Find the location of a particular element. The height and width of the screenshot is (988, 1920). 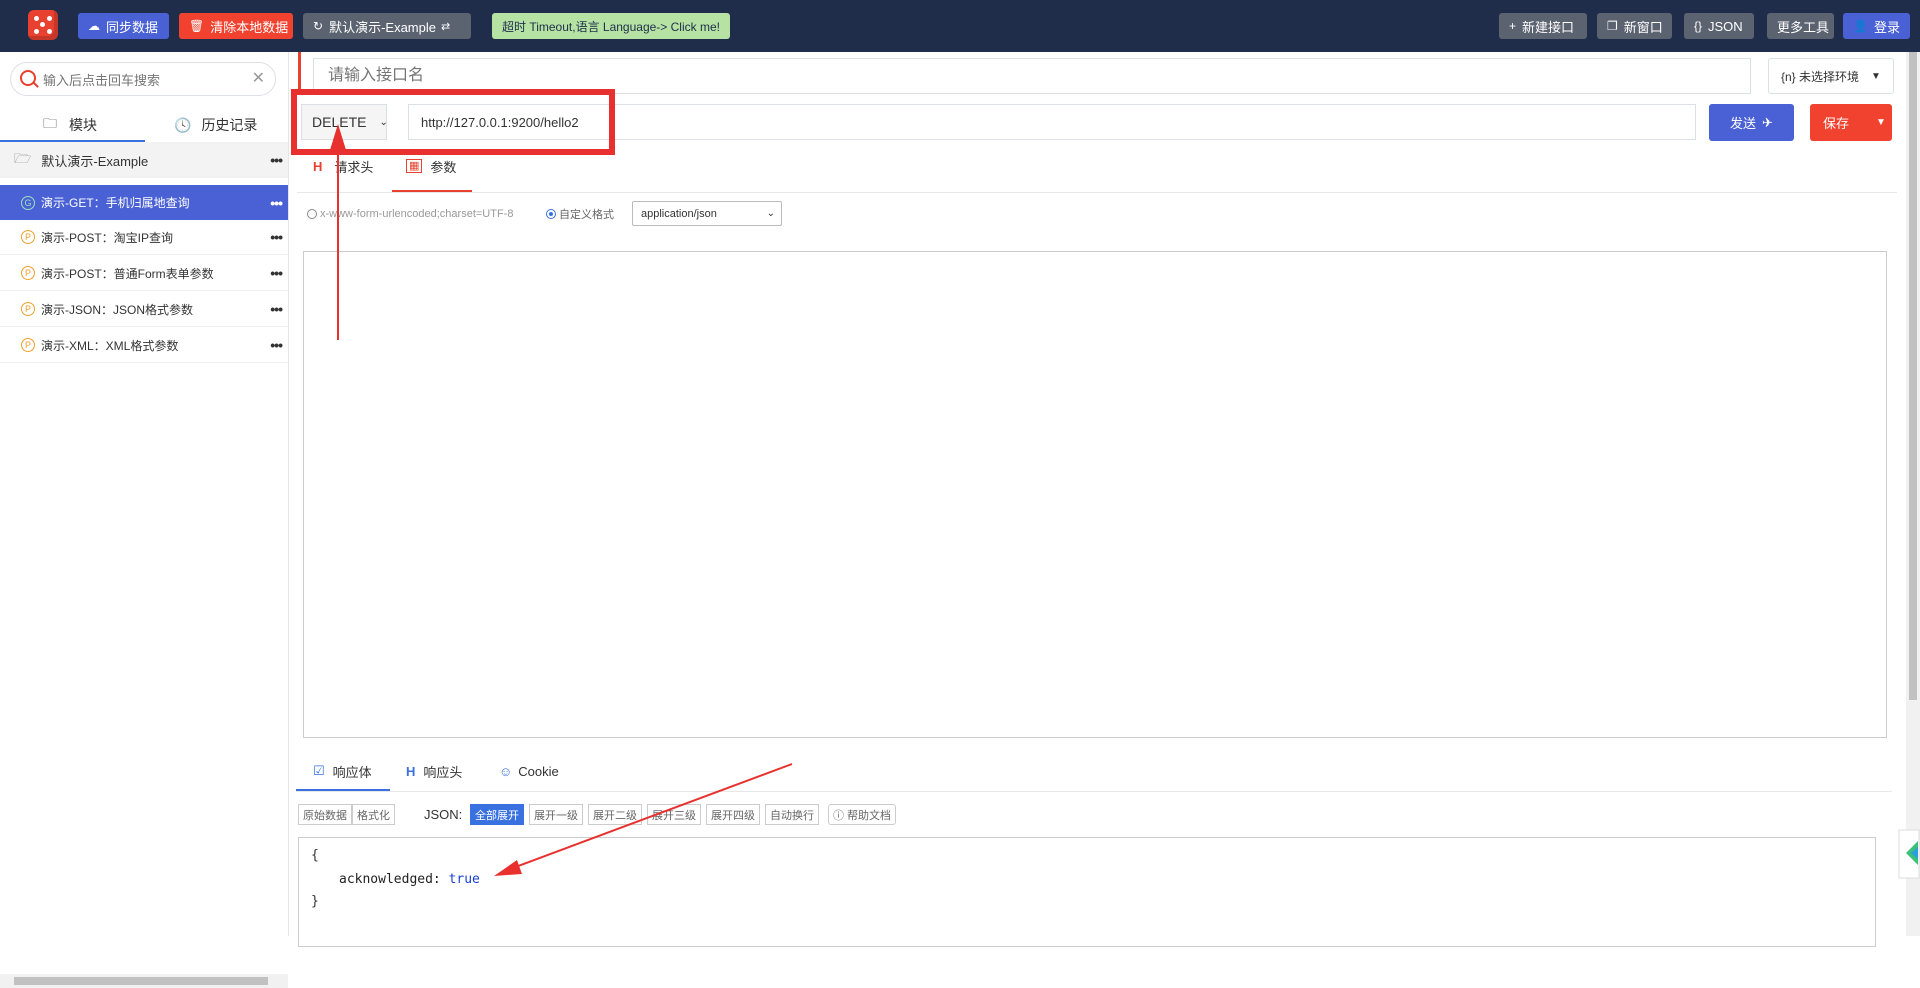

url-field is located at coordinates (1052, 122).